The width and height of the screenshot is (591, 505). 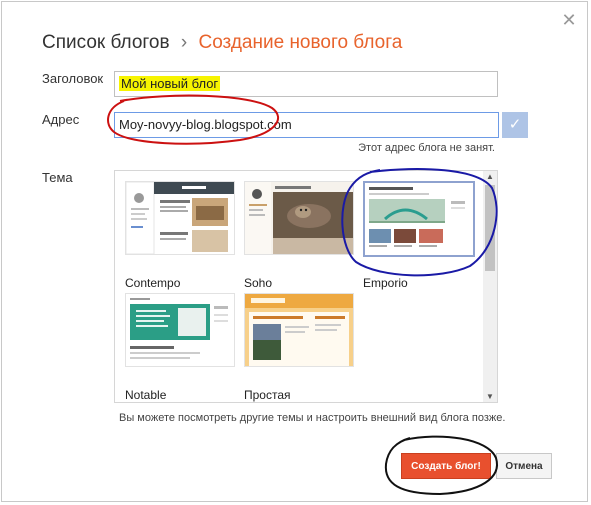 What do you see at coordinates (170, 83) in the screenshot?
I see `blog-title-value: Мой новый блог` at bounding box center [170, 83].